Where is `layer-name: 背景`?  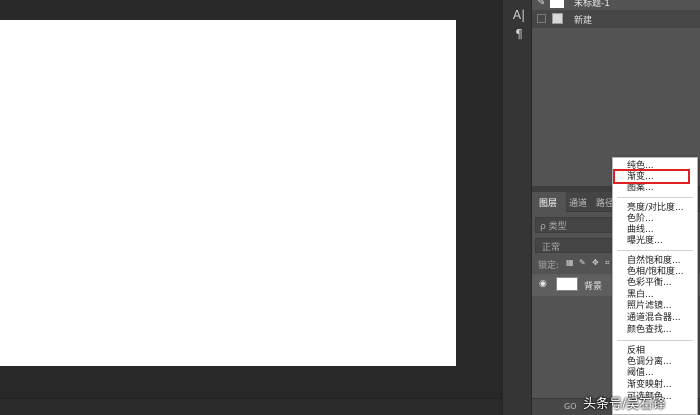 layer-name: 背景 is located at coordinates (593, 287).